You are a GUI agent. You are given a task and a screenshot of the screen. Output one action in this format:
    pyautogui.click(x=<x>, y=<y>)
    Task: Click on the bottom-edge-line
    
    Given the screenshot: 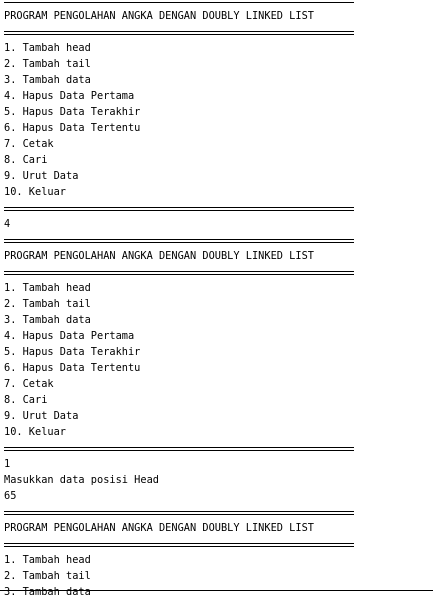 What is the action you would take?
    pyautogui.click(x=216, y=590)
    